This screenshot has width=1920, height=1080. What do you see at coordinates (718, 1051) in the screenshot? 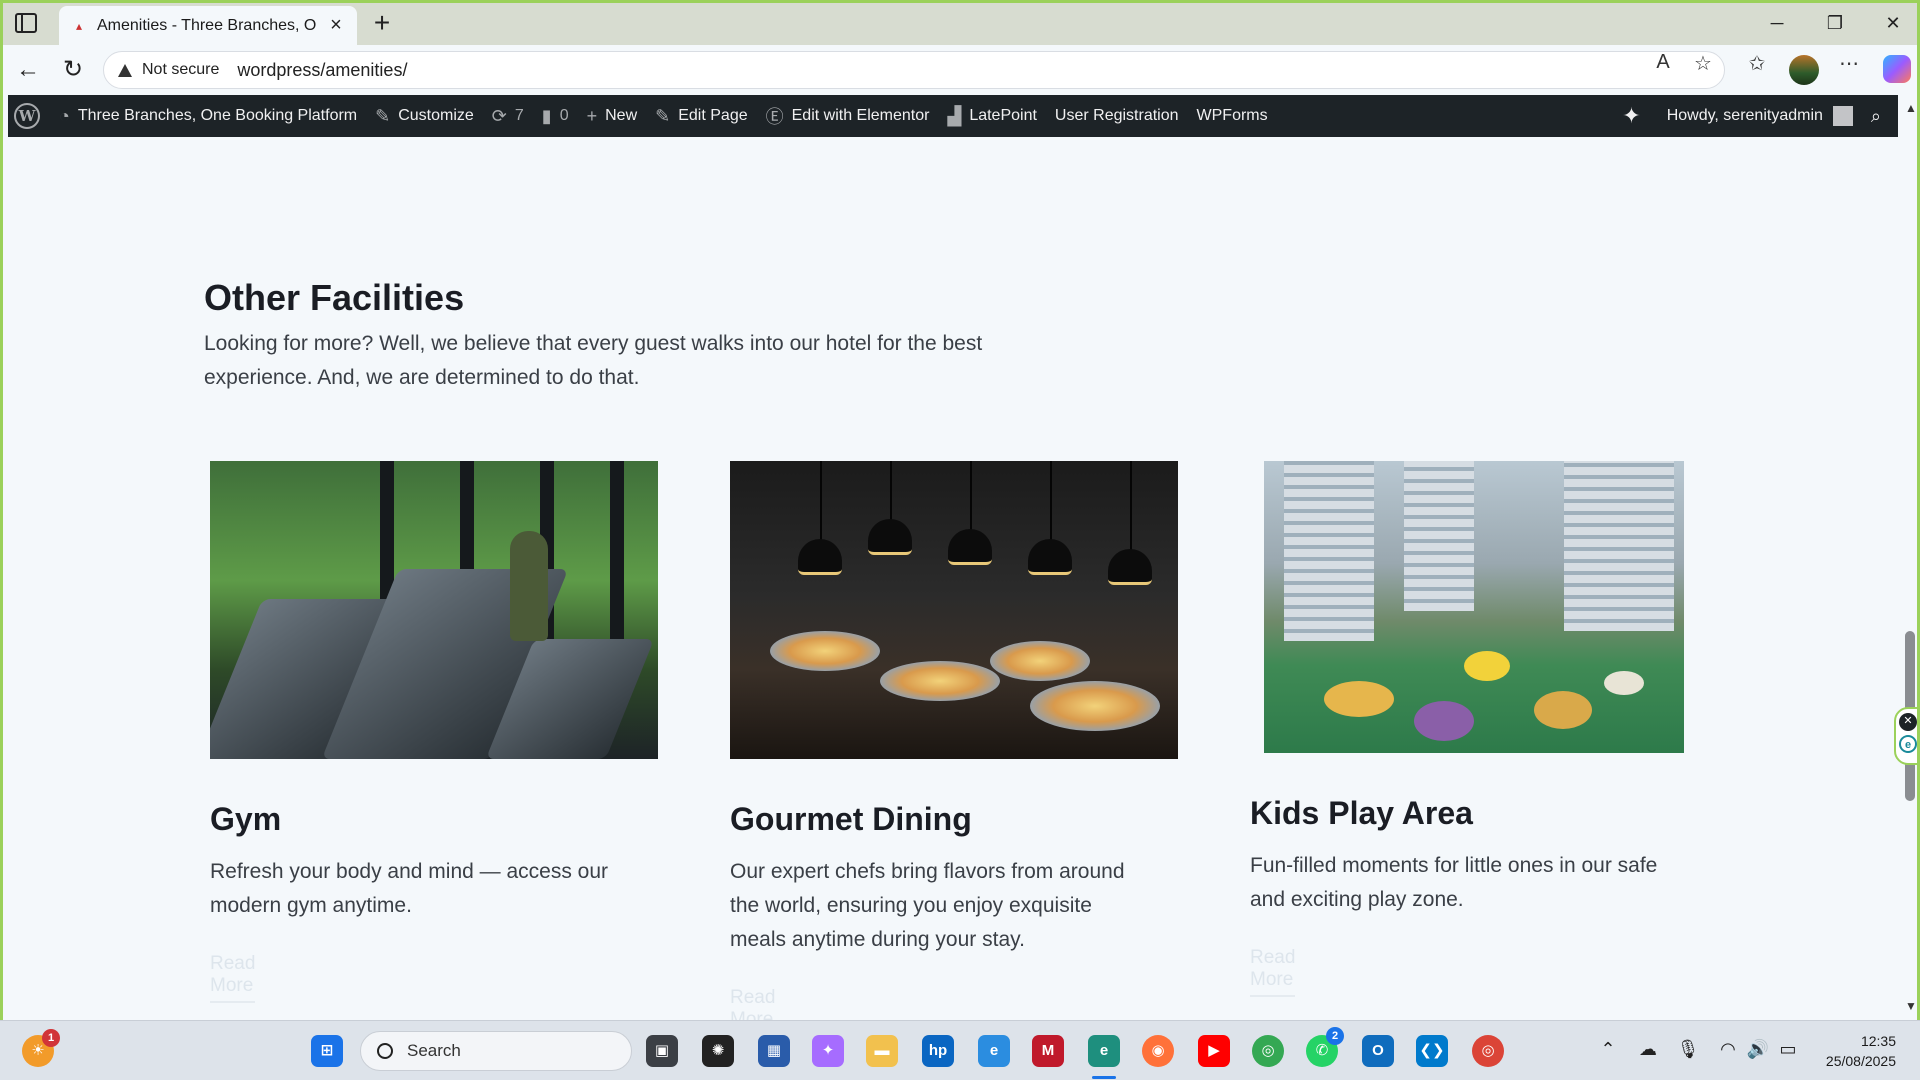
I see `chatgpt-icon: ✺` at bounding box center [718, 1051].